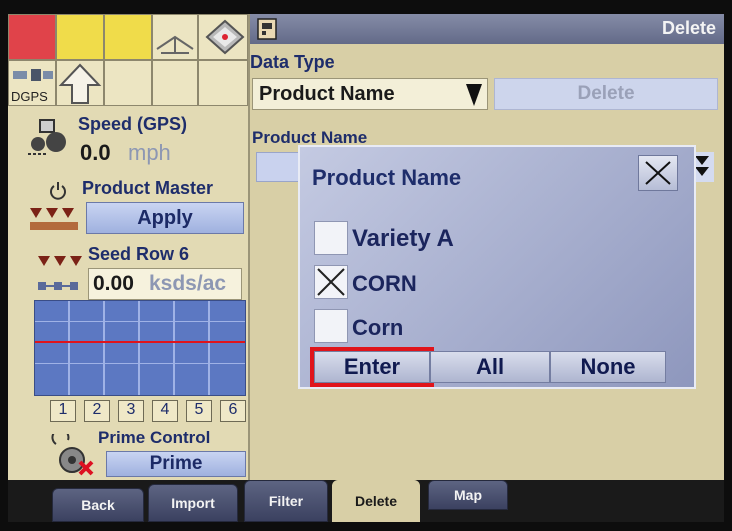  I want to click on page-title: Delete, so click(688, 28).